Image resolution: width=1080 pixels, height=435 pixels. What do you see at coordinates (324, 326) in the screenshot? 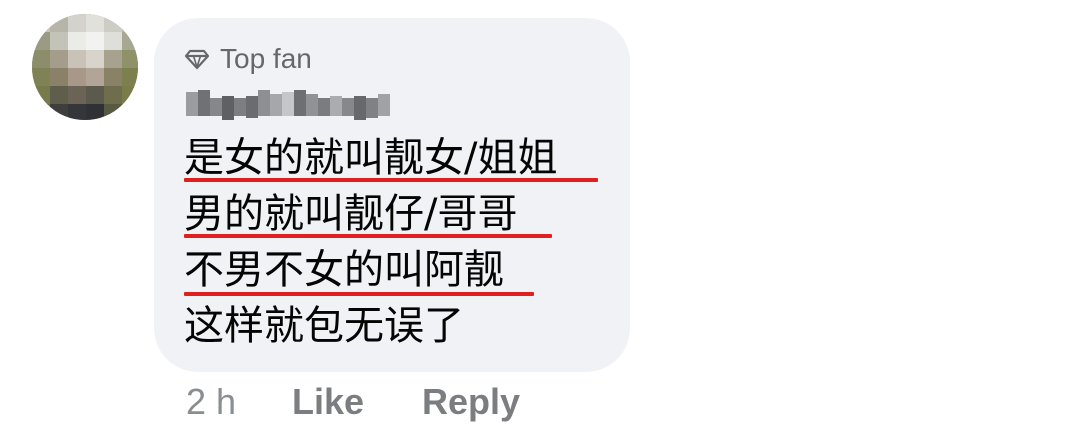
I see `comment-line-4: 这样就包无误了` at bounding box center [324, 326].